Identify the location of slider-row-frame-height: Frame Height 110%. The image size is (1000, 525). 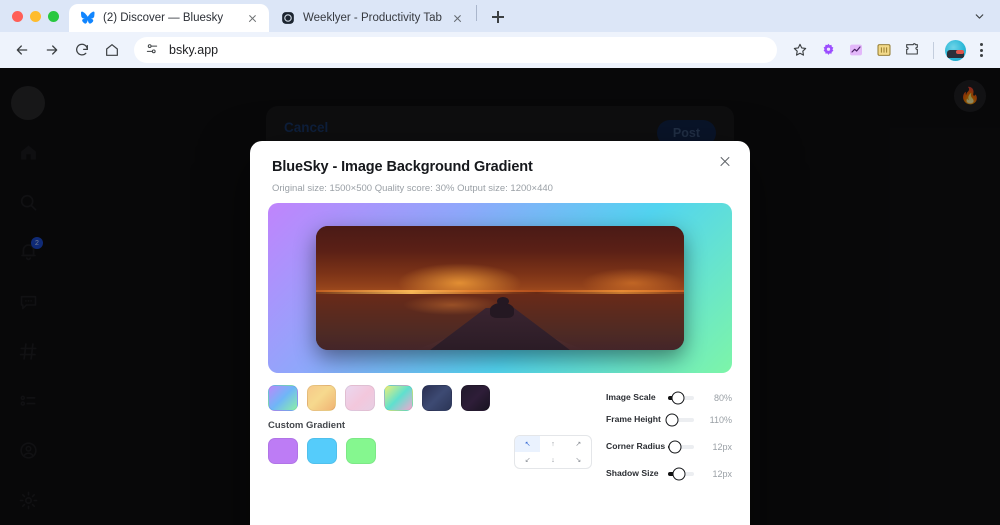
(669, 420).